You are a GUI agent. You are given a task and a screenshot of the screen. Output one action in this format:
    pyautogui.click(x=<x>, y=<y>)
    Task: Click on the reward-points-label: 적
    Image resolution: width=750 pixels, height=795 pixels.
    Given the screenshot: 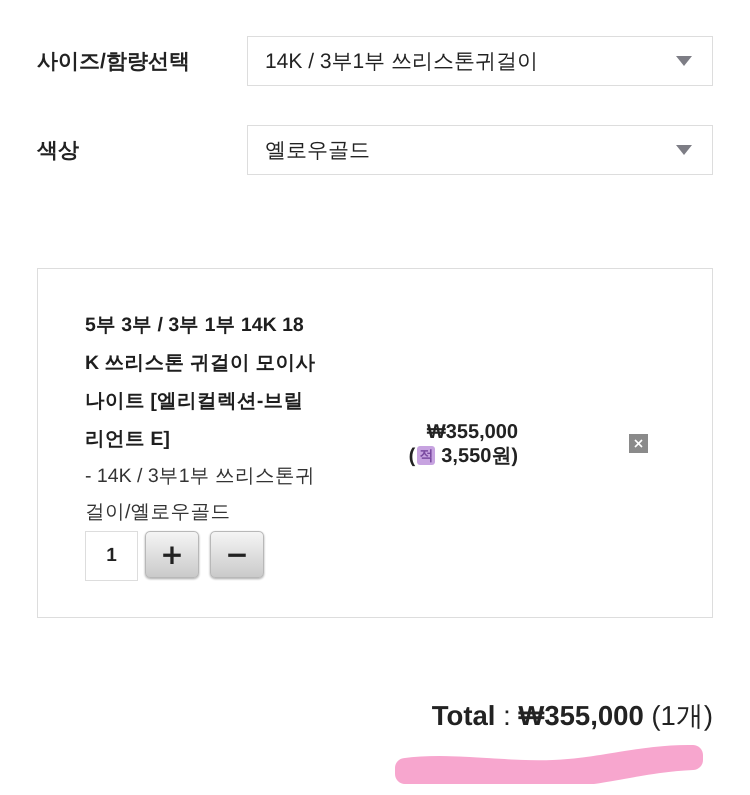 What is the action you would take?
    pyautogui.click(x=426, y=455)
    